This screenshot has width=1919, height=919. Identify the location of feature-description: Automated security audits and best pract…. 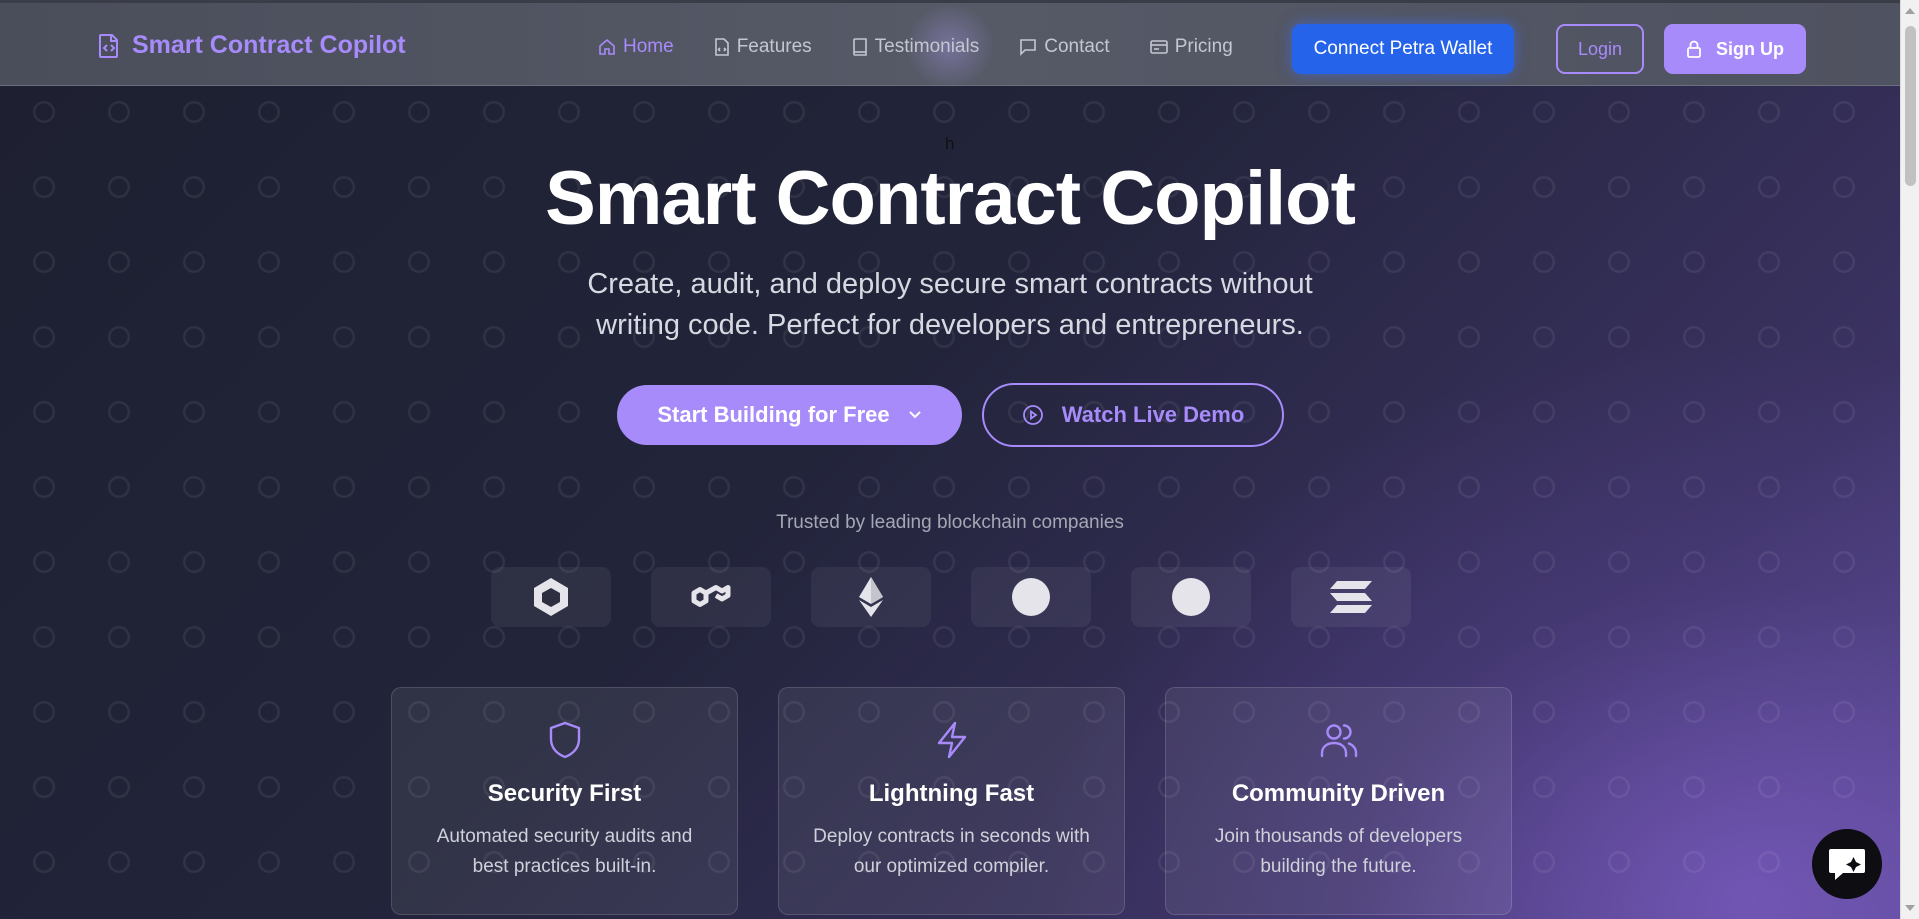
(564, 851).